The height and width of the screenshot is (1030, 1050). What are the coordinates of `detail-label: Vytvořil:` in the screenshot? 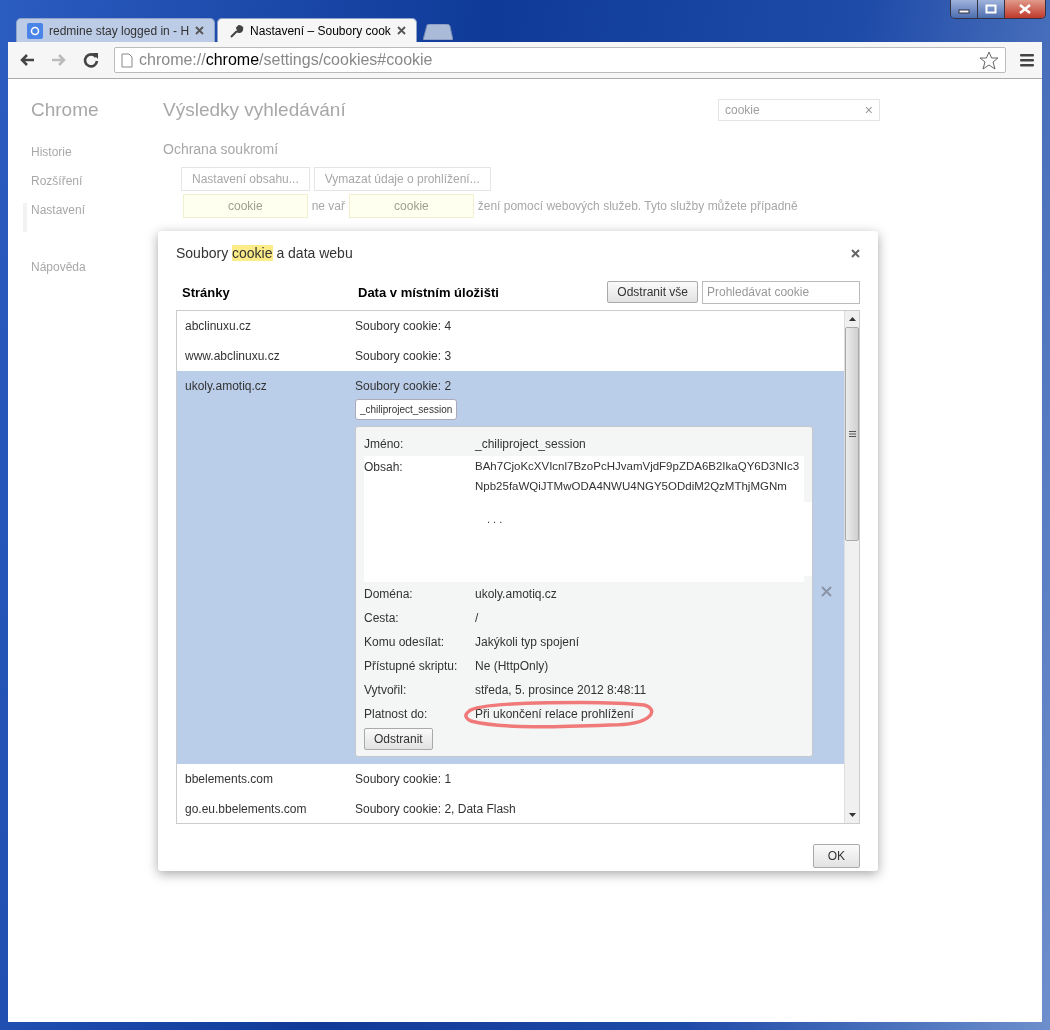 It's located at (386, 690).